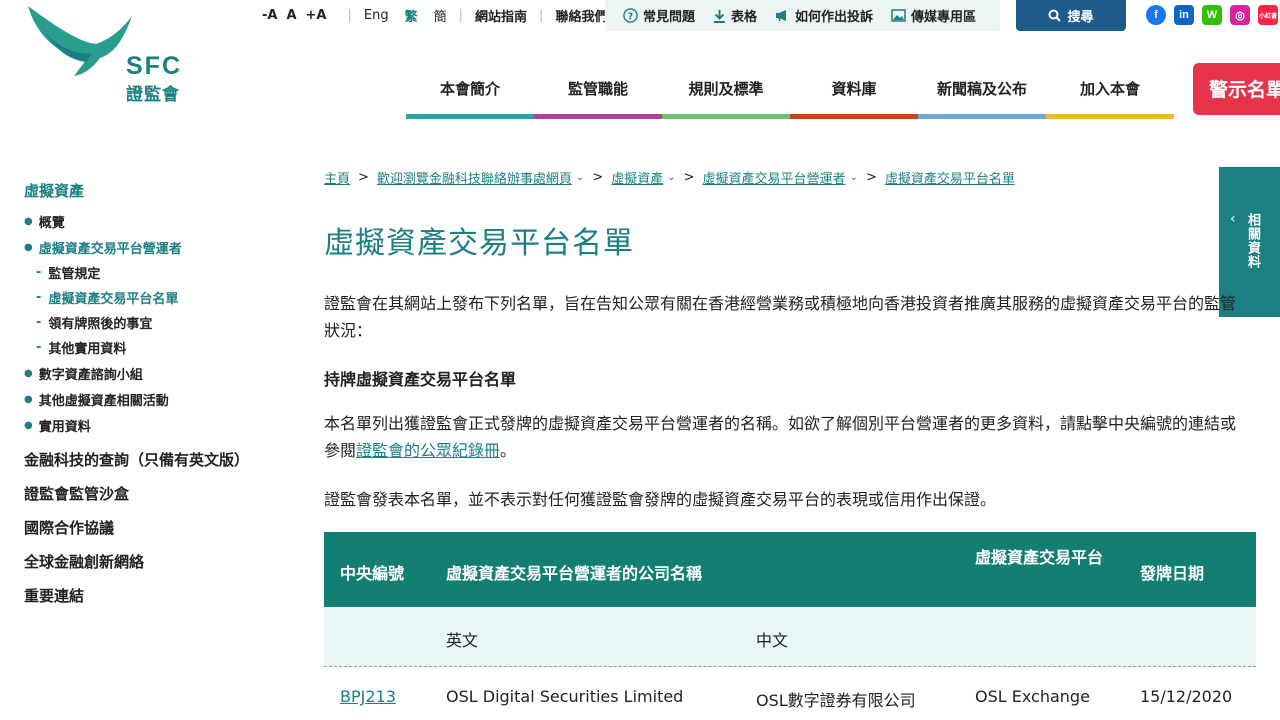 The width and height of the screenshot is (1280, 720). Describe the element at coordinates (774, 177) in the screenshot. I see `breadcrumb-vatp-operators: 虛擬資產交易平台營運者` at that location.